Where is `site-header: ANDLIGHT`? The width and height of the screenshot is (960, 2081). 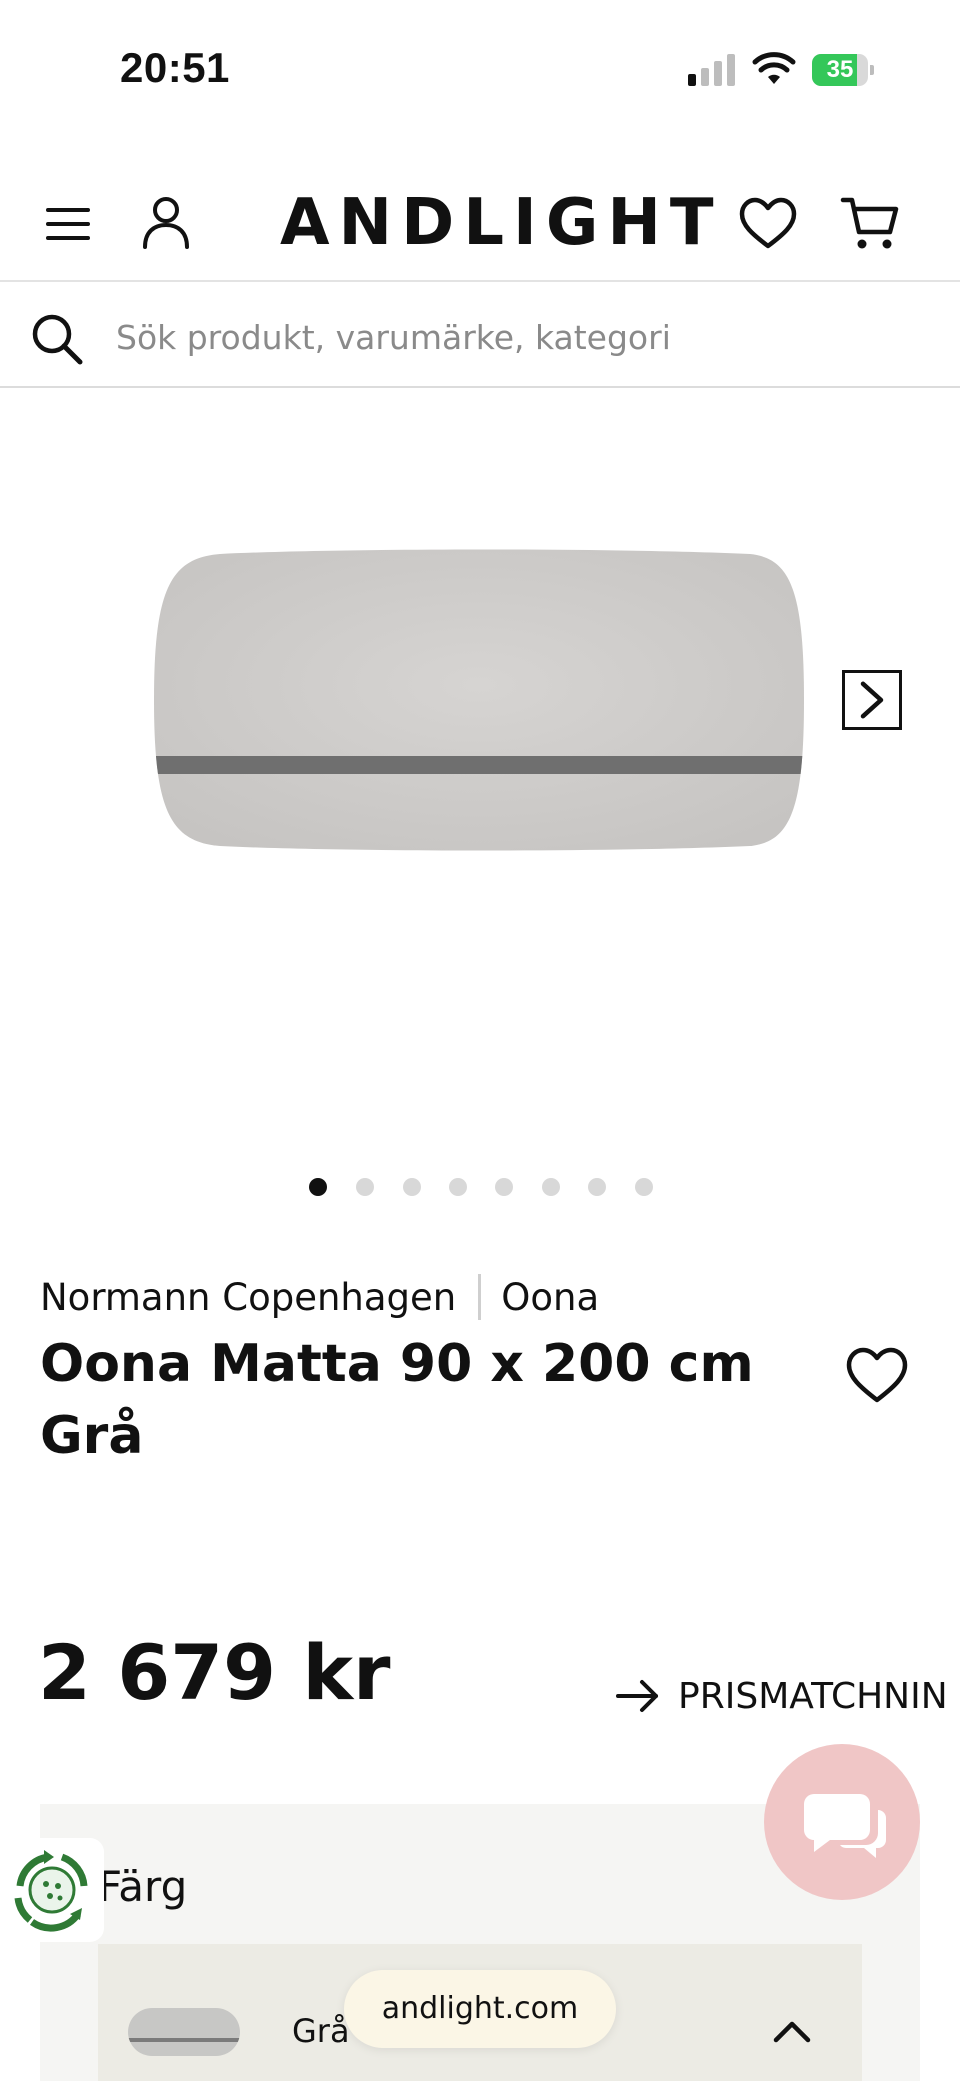 site-header: ANDLIGHT is located at coordinates (480, 226).